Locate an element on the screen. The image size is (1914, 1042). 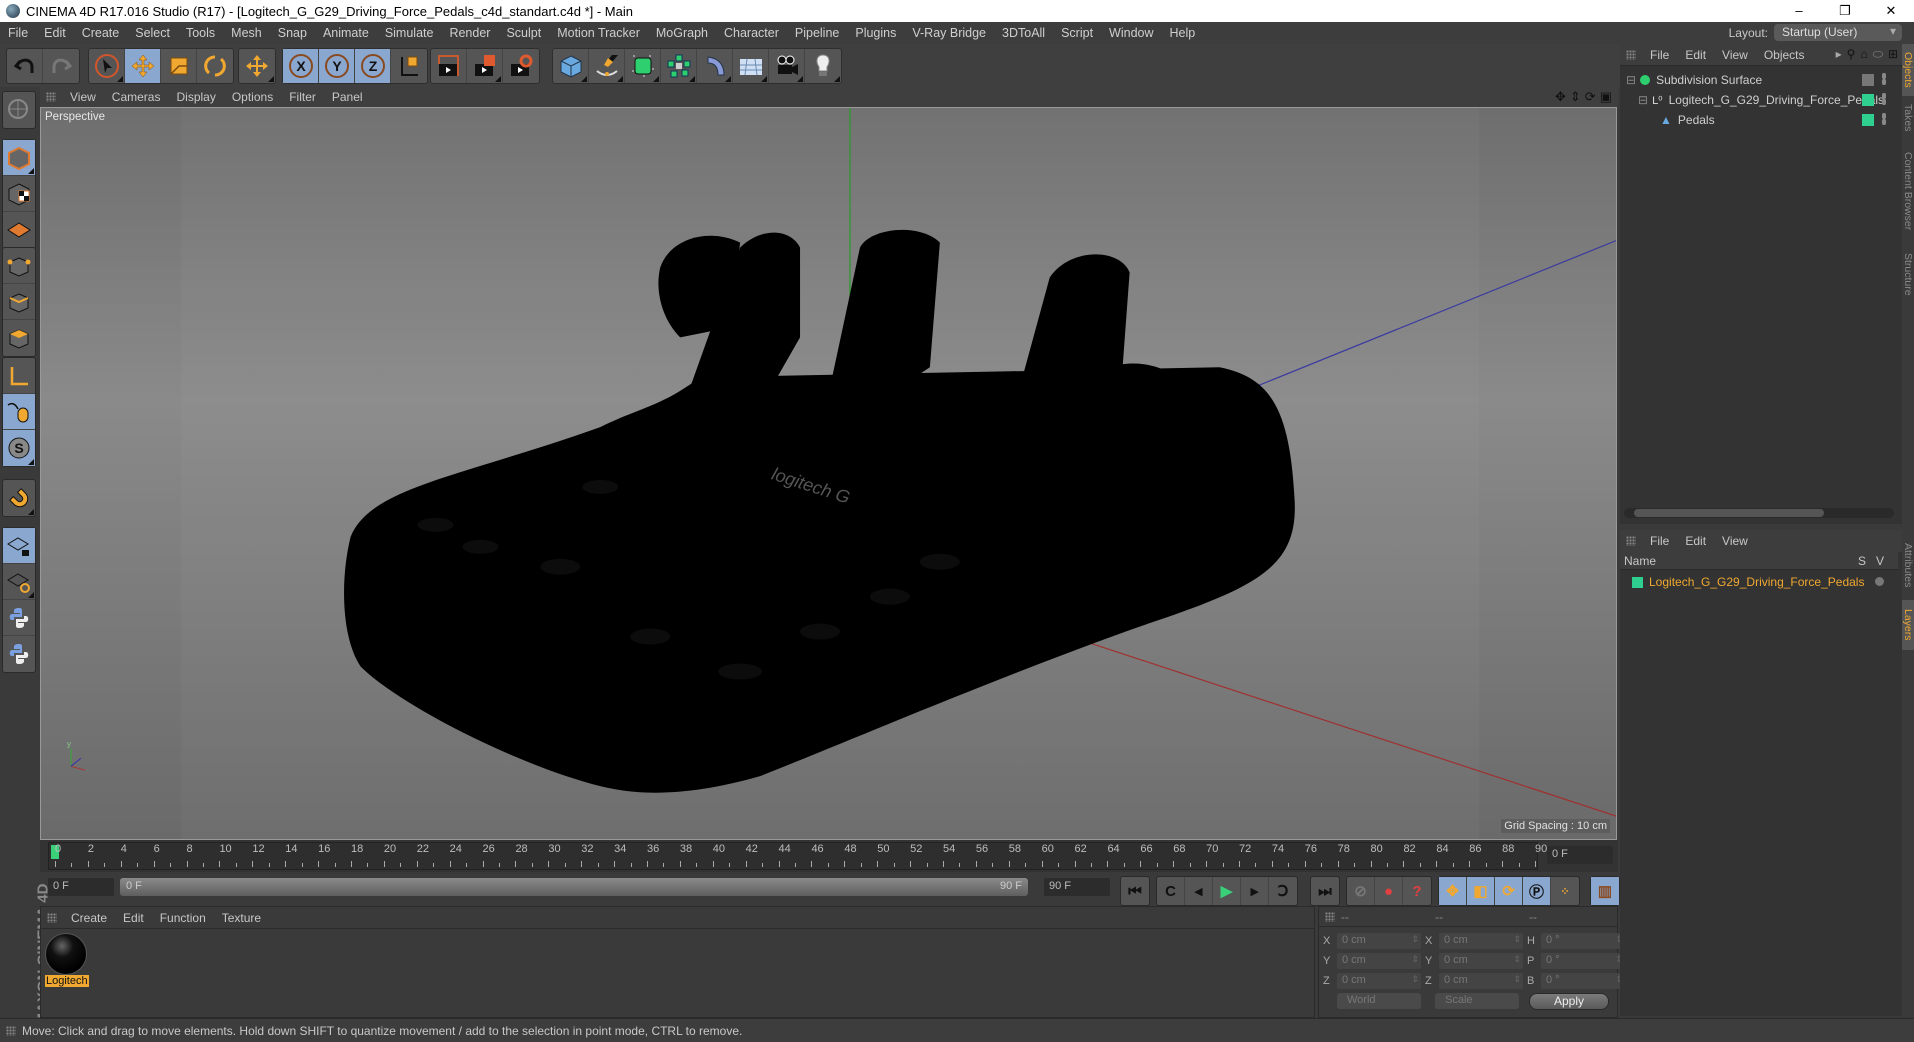
floor-button is located at coordinates (751, 66).